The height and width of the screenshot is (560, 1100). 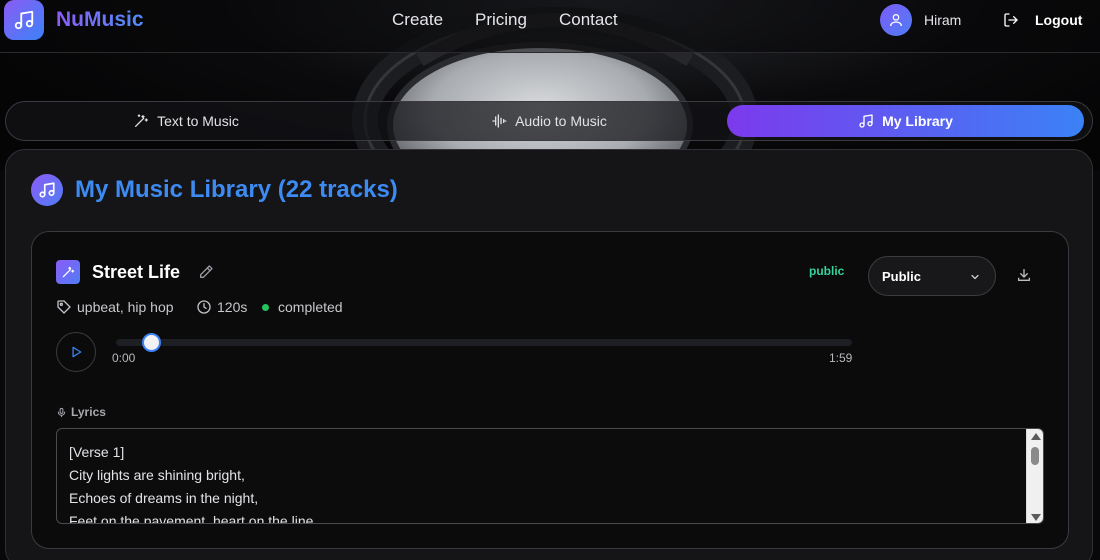 I want to click on pencil-icon, so click(x=206, y=272).